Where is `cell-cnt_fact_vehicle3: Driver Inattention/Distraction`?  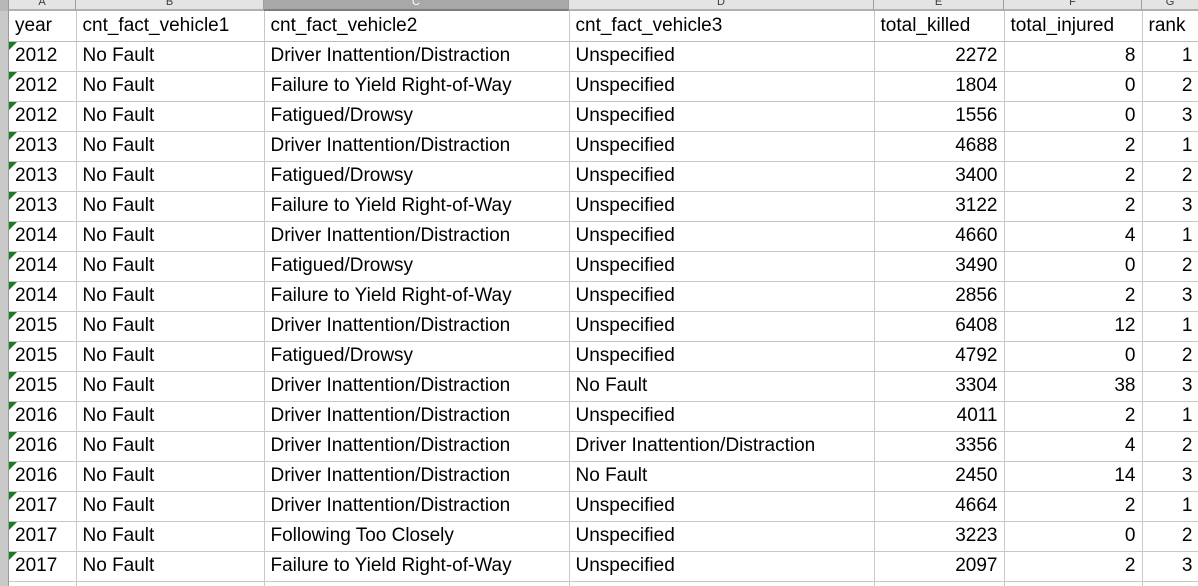 cell-cnt_fact_vehicle3: Driver Inattention/Distraction is located at coordinates (722, 446).